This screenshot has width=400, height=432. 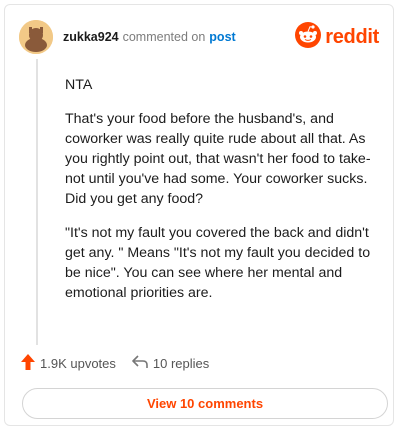 What do you see at coordinates (181, 363) in the screenshot?
I see `reply-count: 10 replies` at bounding box center [181, 363].